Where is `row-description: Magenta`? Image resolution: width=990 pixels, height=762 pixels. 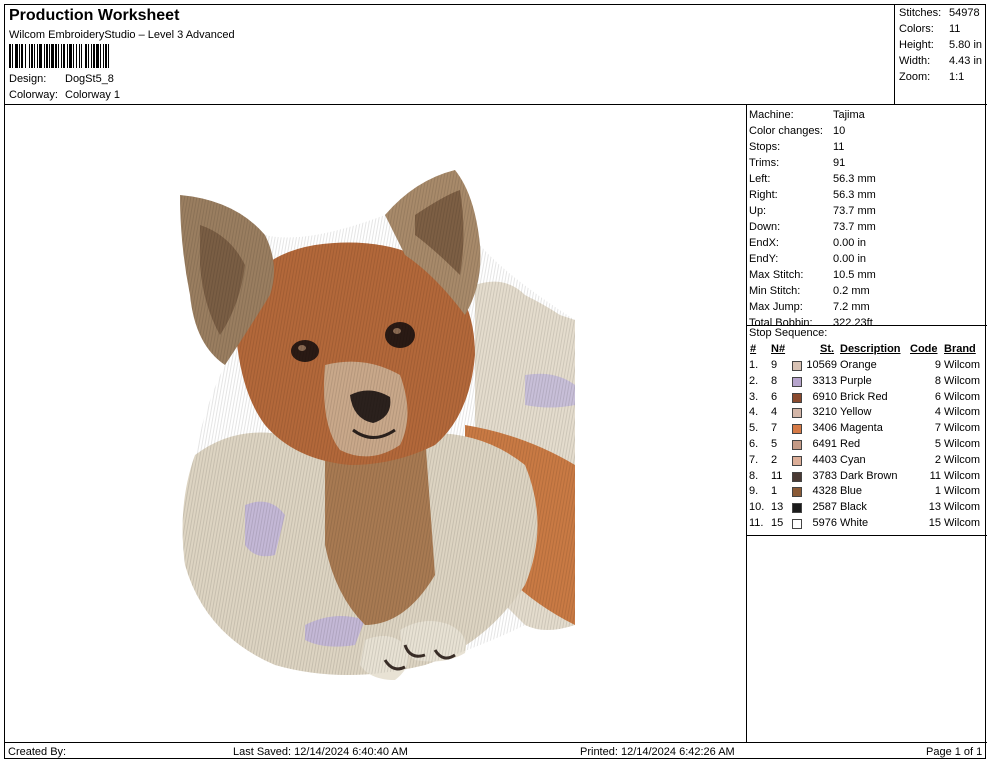
row-description: Magenta is located at coordinates (861, 428).